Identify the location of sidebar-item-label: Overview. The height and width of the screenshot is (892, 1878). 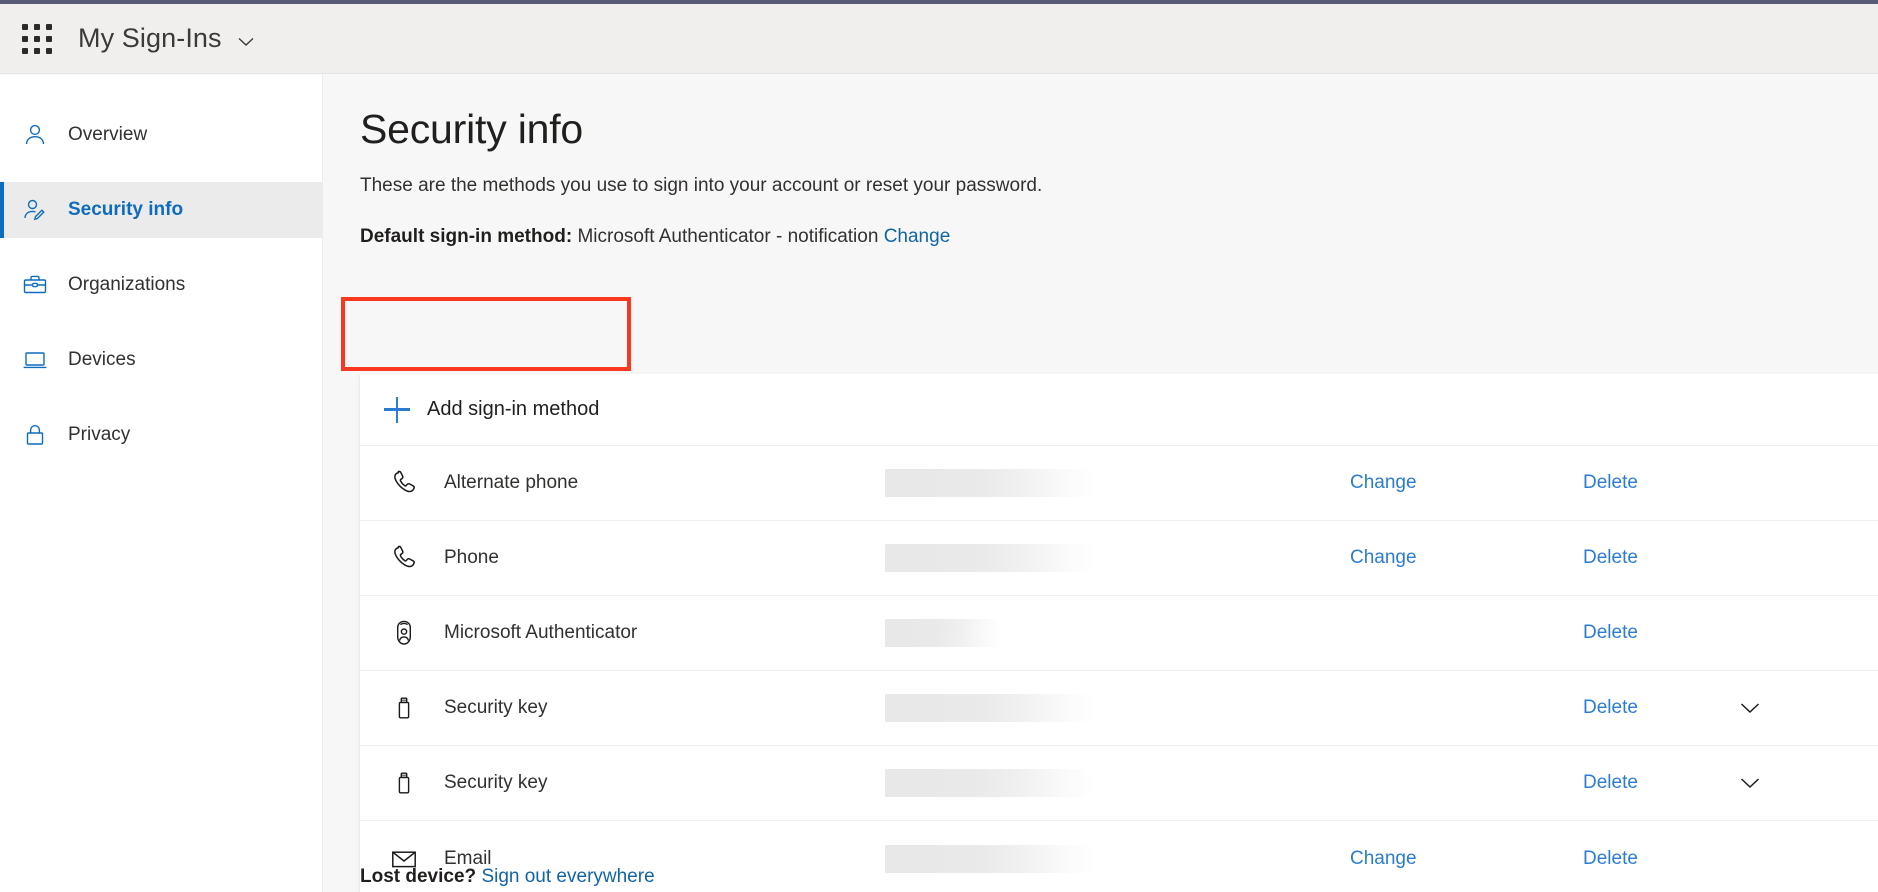
(108, 134).